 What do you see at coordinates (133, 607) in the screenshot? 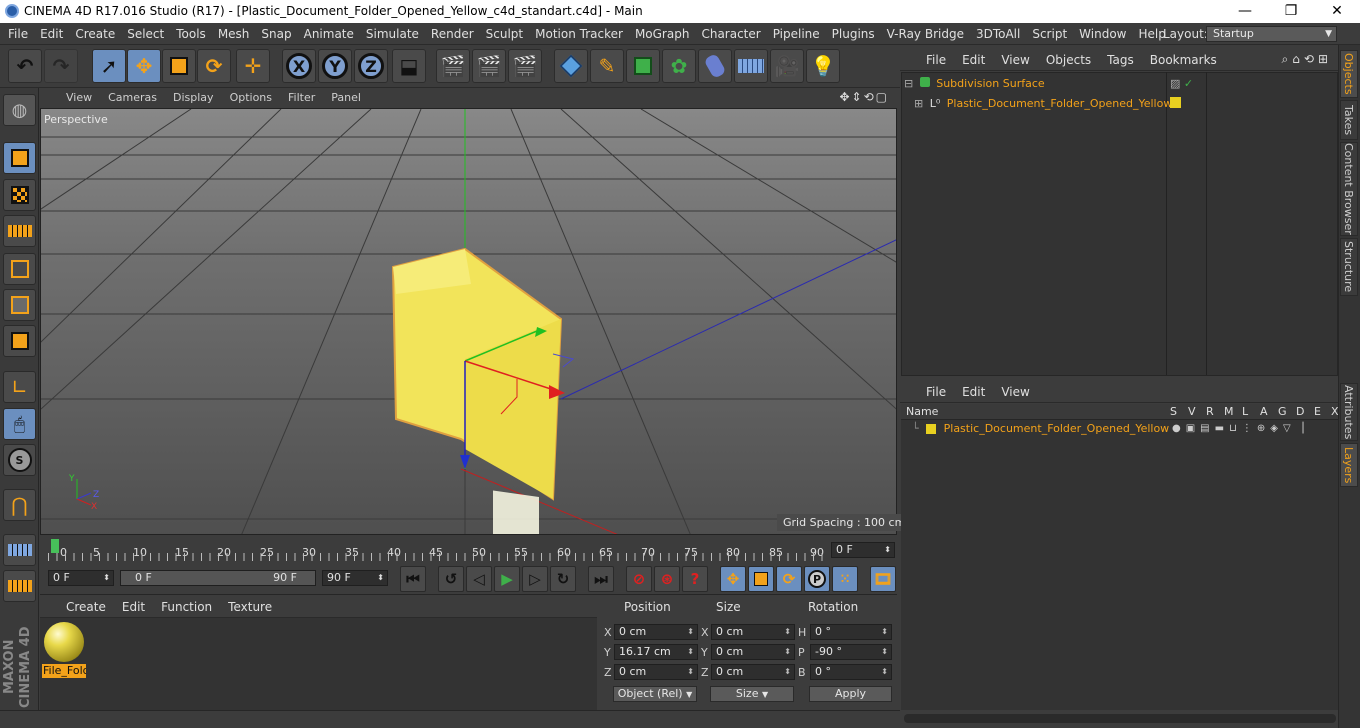
I see `material-menu-edit: Edit` at bounding box center [133, 607].